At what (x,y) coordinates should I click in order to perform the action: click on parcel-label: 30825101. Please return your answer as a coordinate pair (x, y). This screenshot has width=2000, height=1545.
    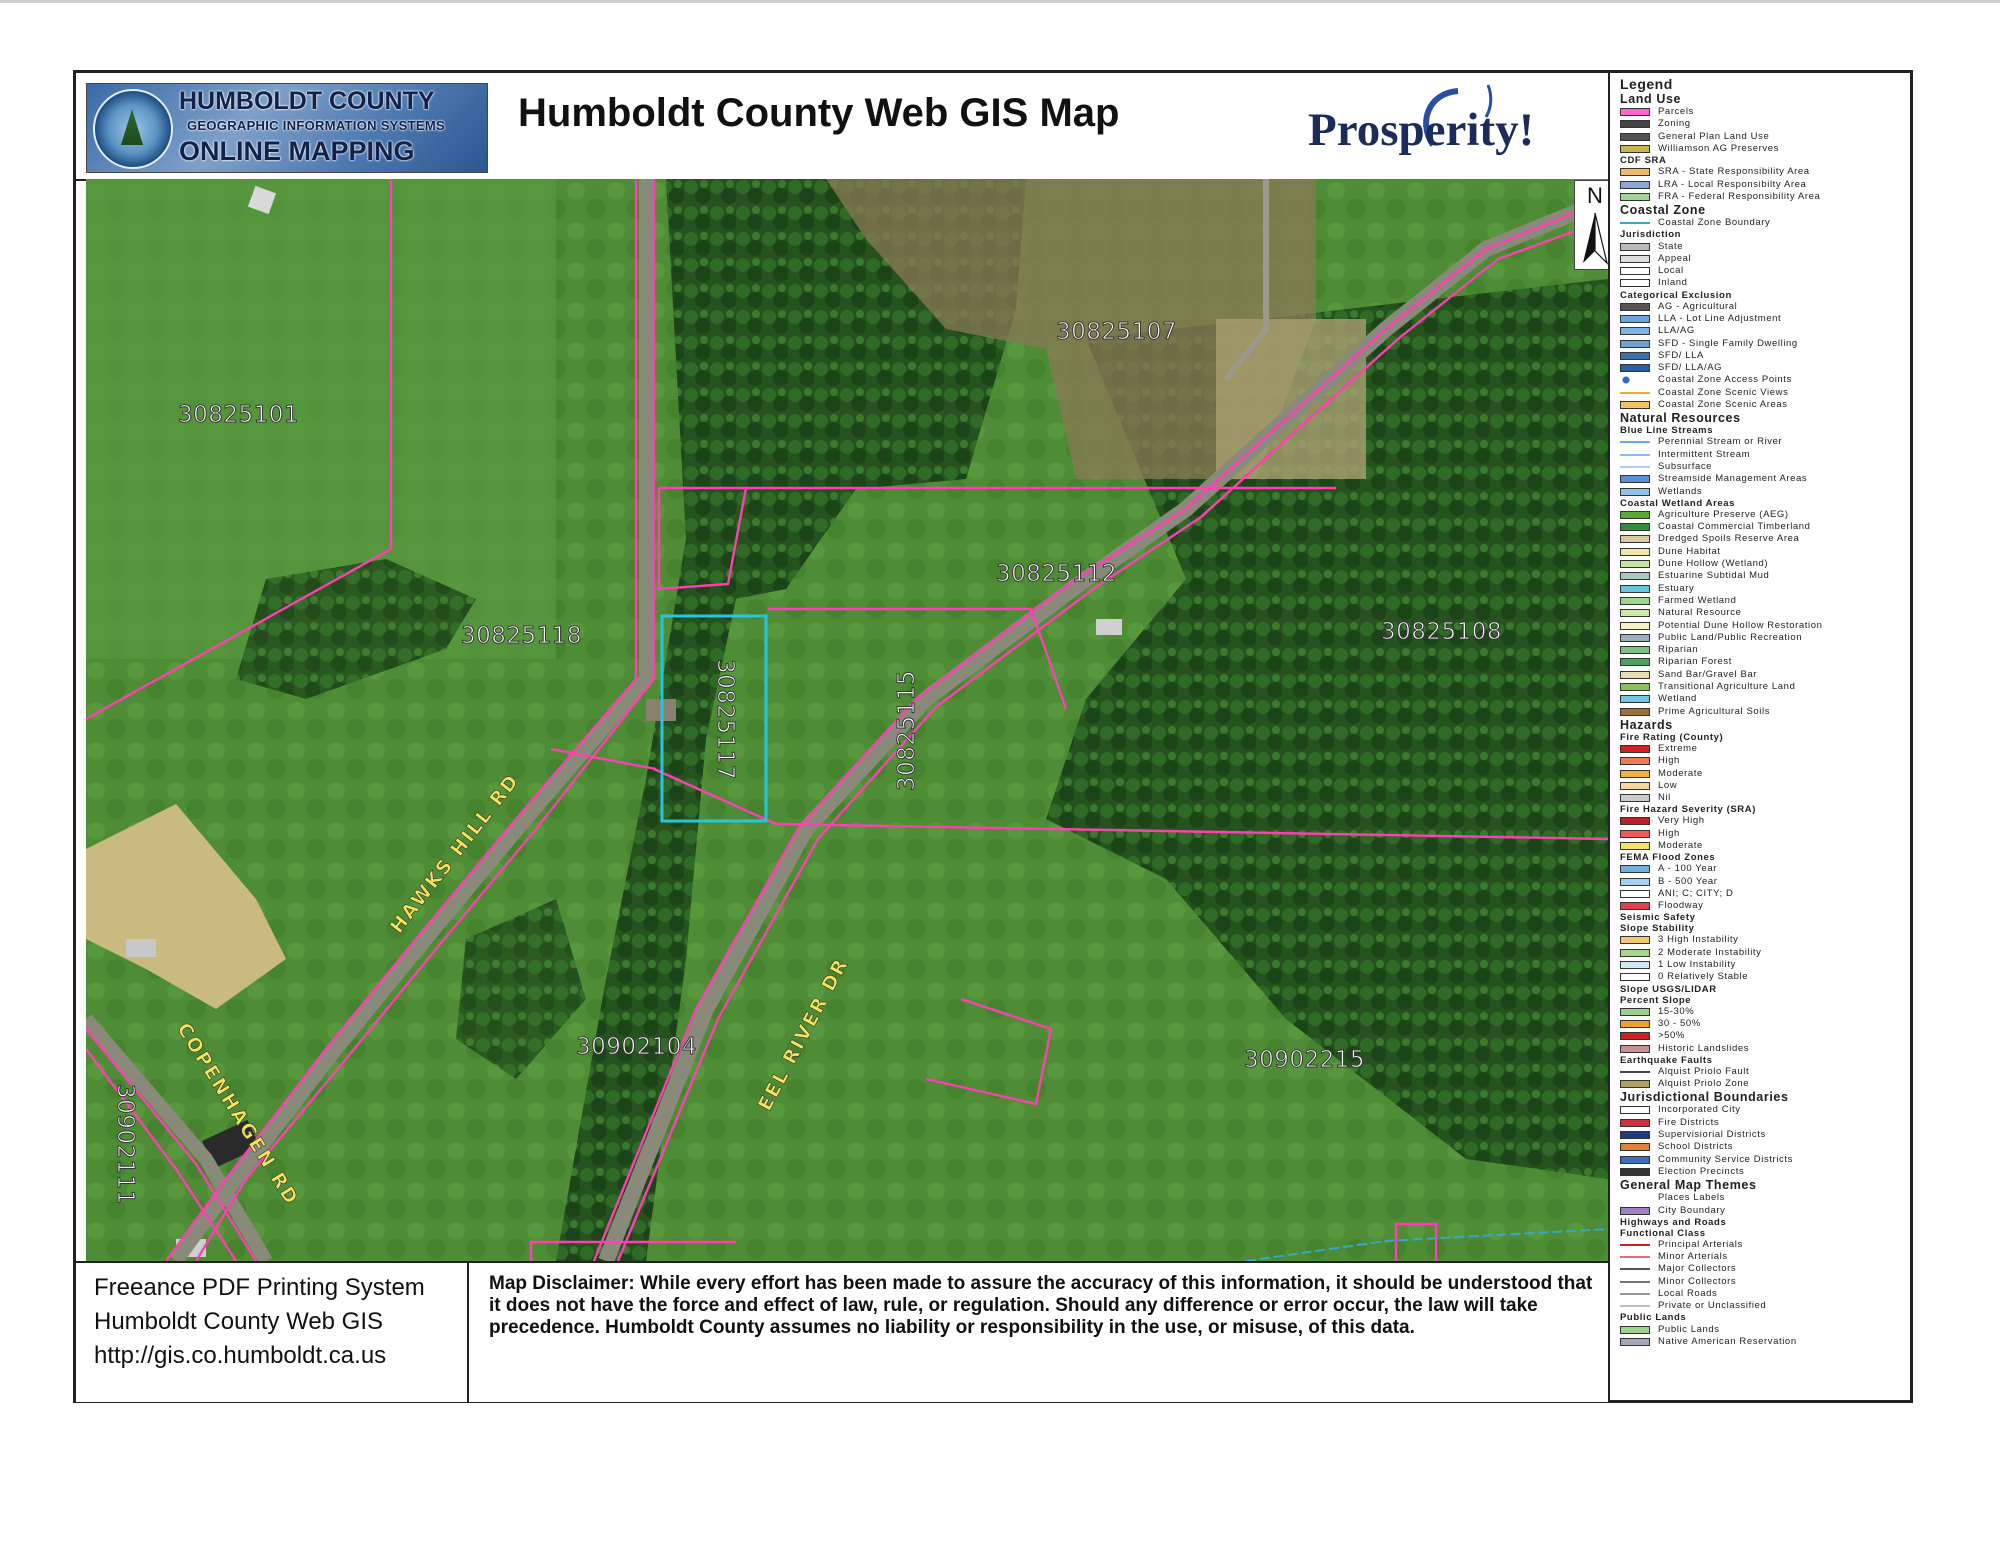
    Looking at the image, I should click on (238, 415).